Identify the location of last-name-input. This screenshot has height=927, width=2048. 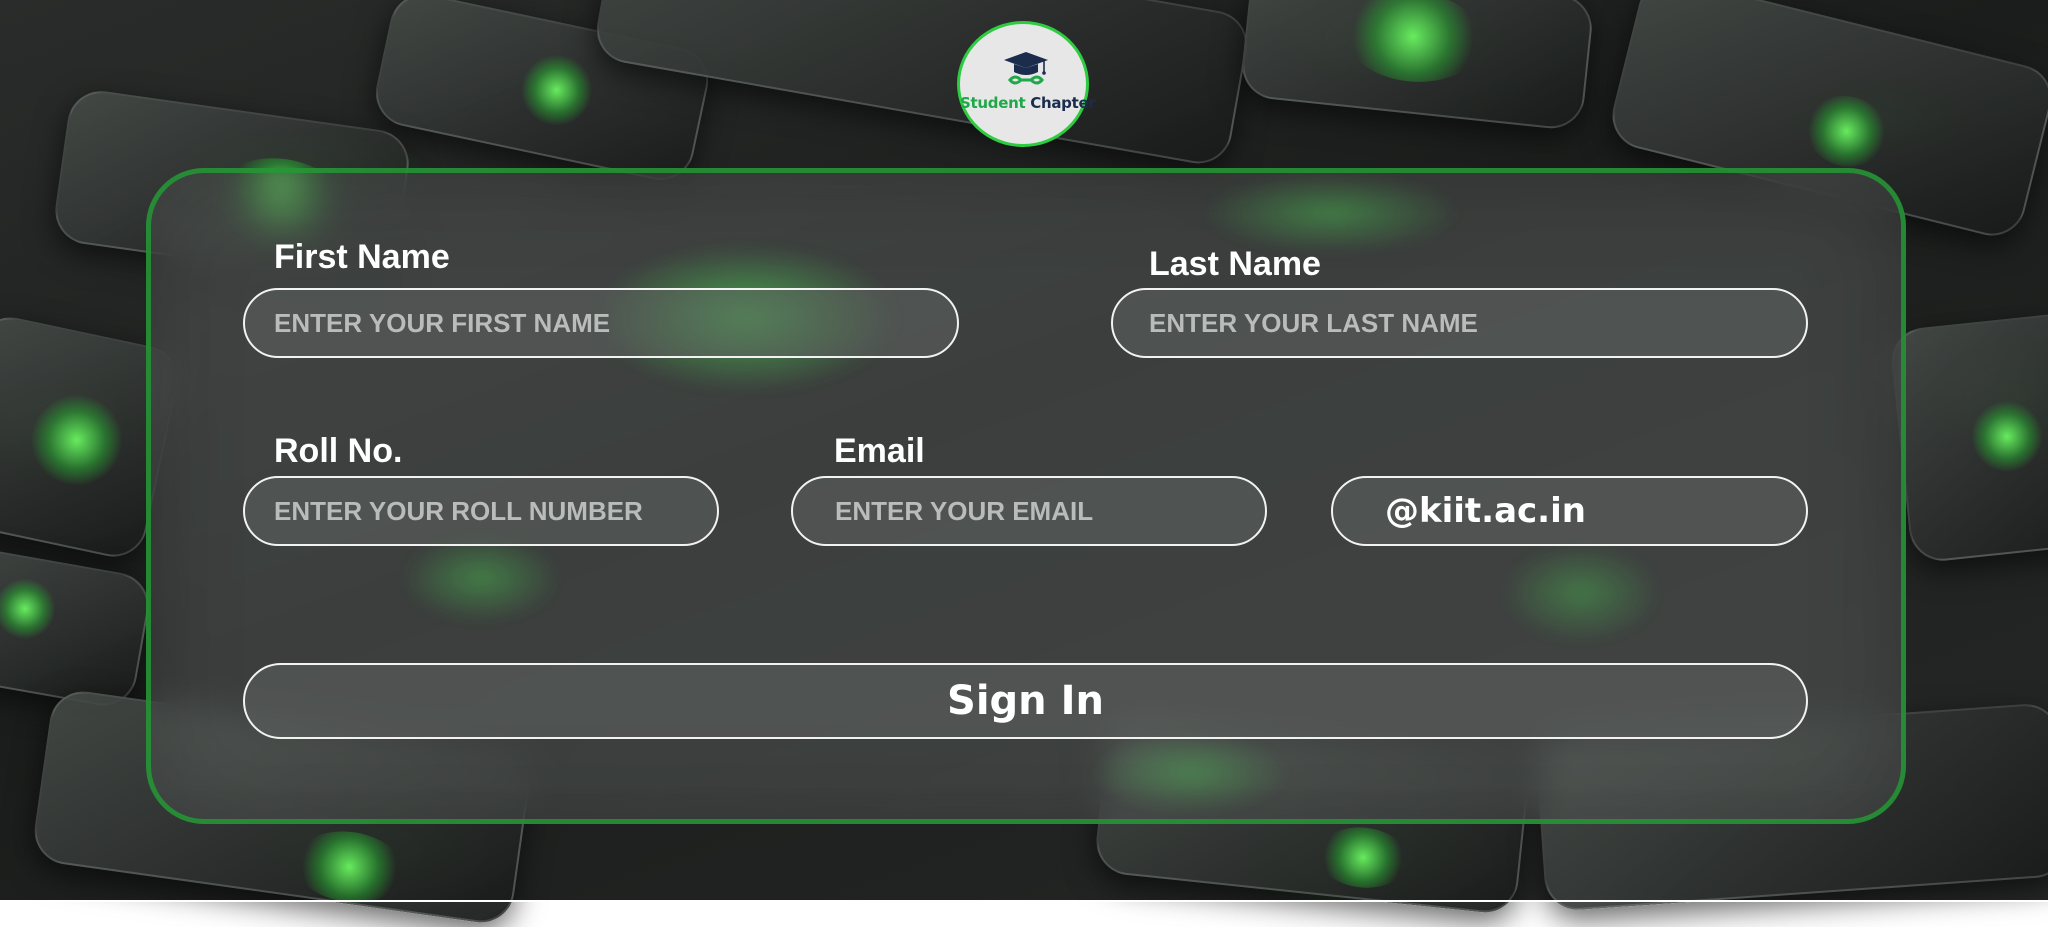
(1459, 323).